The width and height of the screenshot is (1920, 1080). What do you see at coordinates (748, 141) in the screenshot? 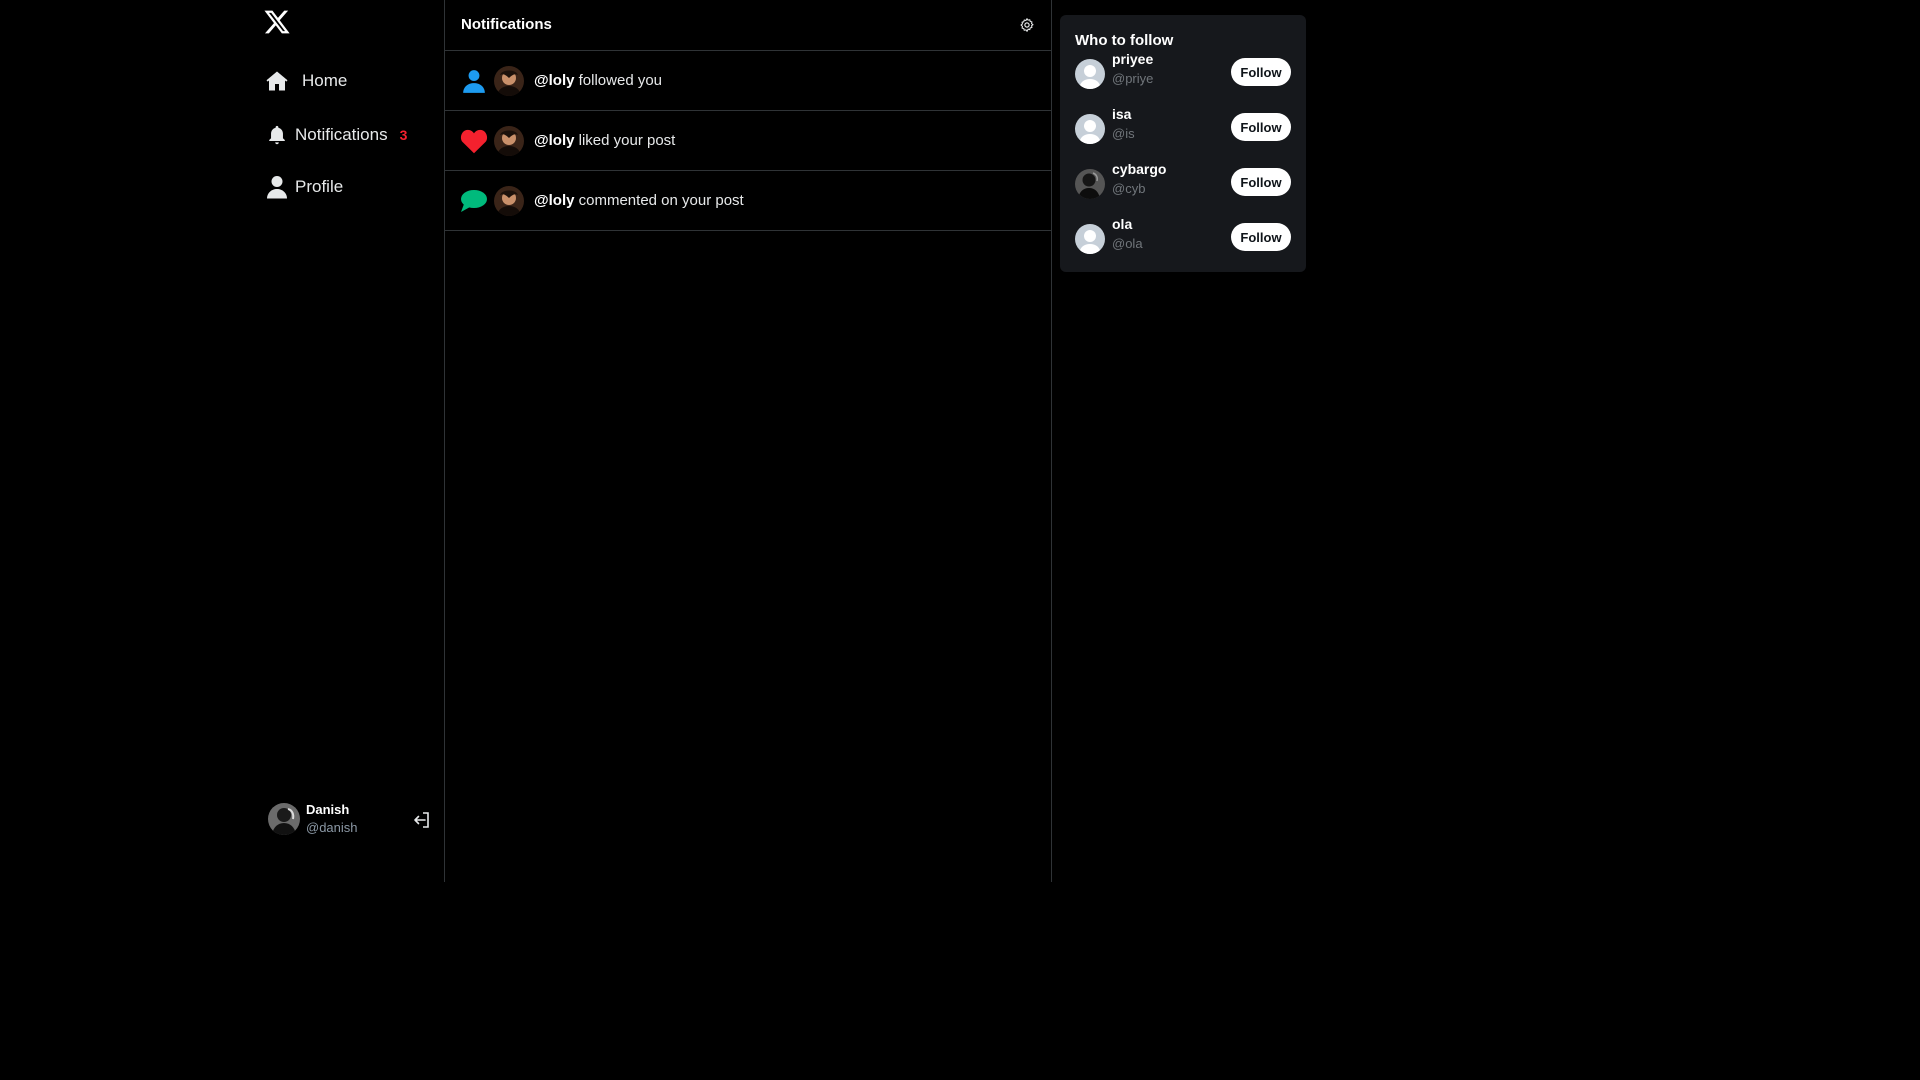
I see `notification-item: @loly liked your post` at bounding box center [748, 141].